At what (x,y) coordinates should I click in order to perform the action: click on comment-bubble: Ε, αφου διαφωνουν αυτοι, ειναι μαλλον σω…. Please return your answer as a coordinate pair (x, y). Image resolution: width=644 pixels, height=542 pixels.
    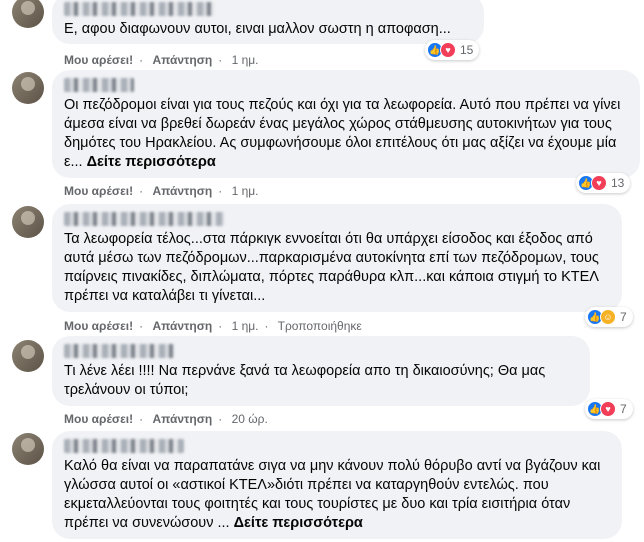
    Looking at the image, I should click on (268, 22).